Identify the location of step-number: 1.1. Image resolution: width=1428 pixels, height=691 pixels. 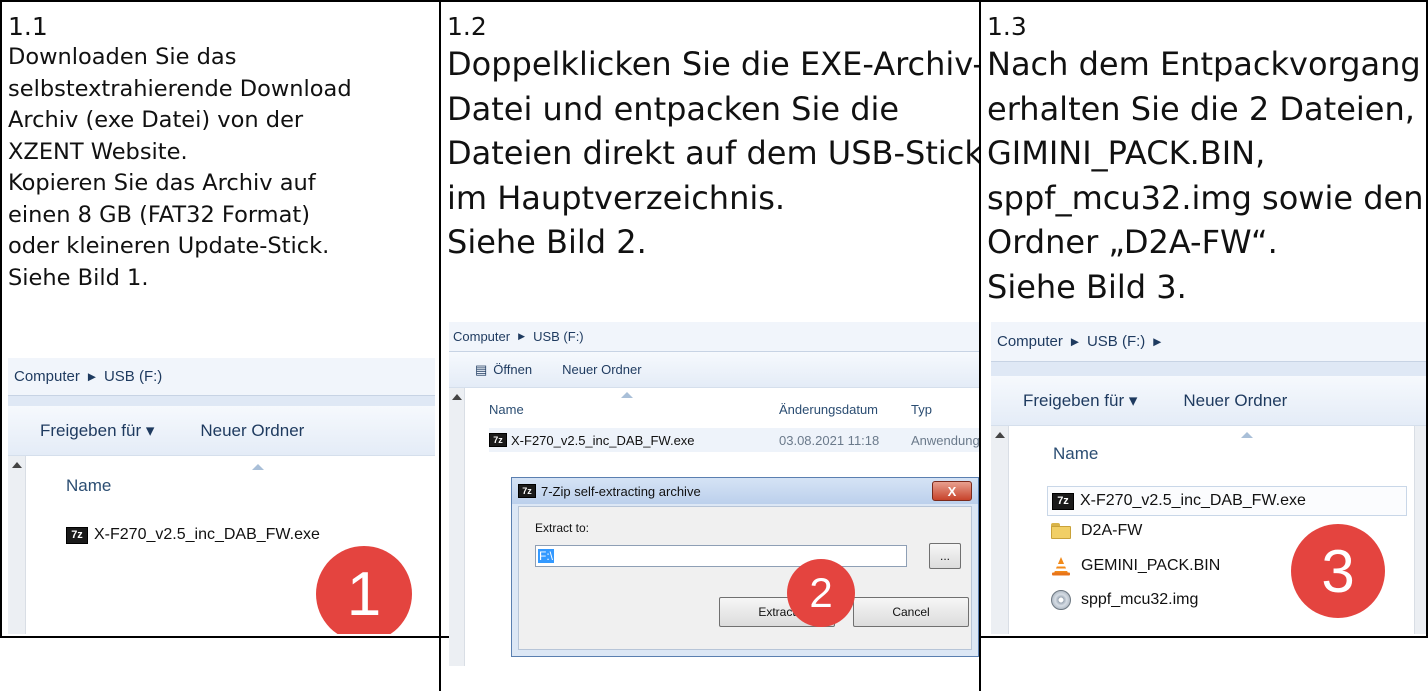
(28, 26).